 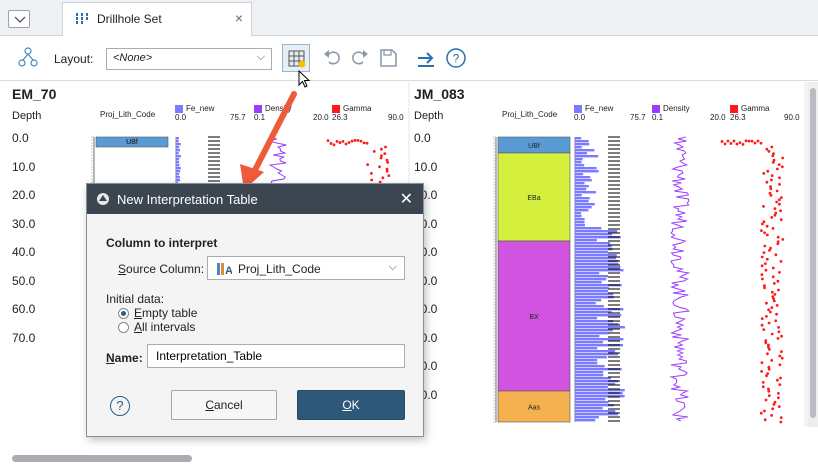 I want to click on cancel-button: Cancel, so click(x=224, y=405).